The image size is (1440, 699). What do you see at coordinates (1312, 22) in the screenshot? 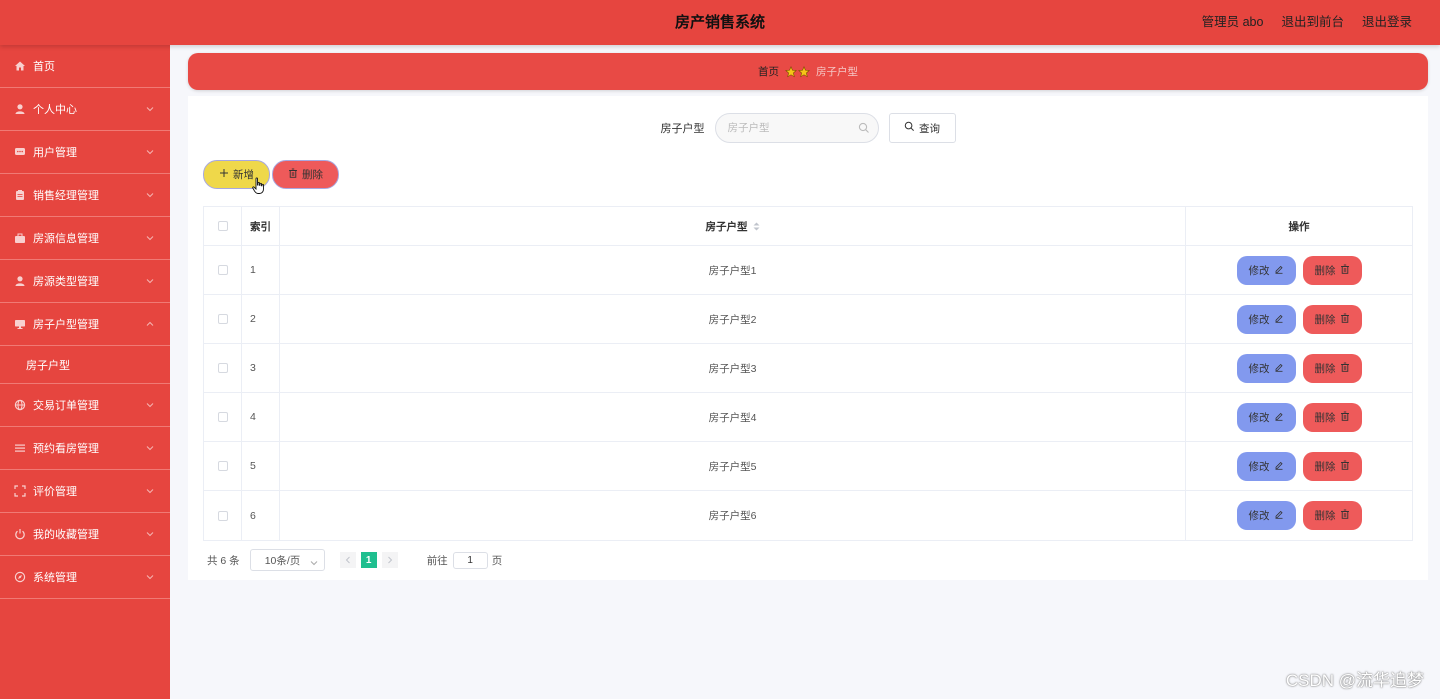
I see `exit-to-front-link: 退出到前台` at bounding box center [1312, 22].